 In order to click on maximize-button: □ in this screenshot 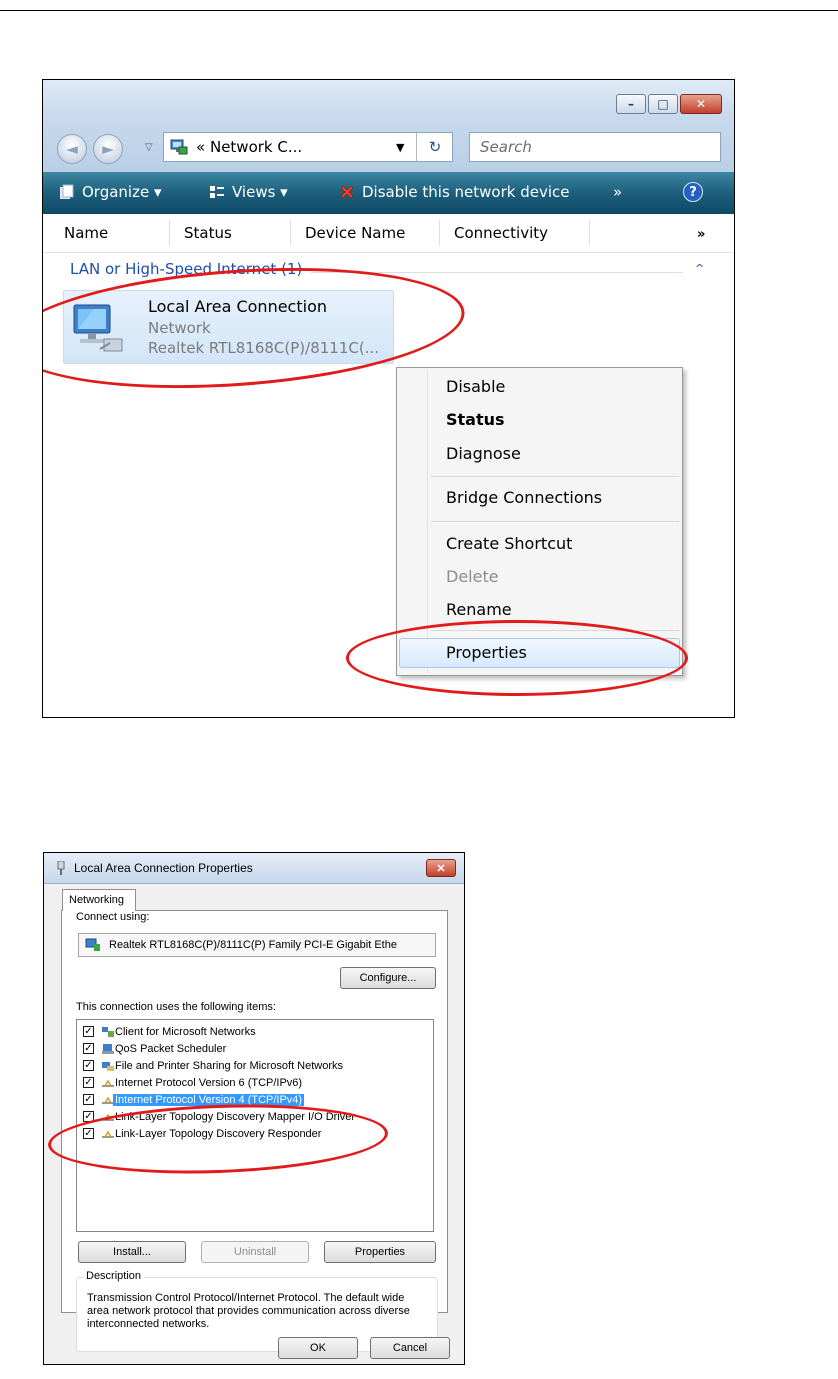, I will do `click(663, 104)`.